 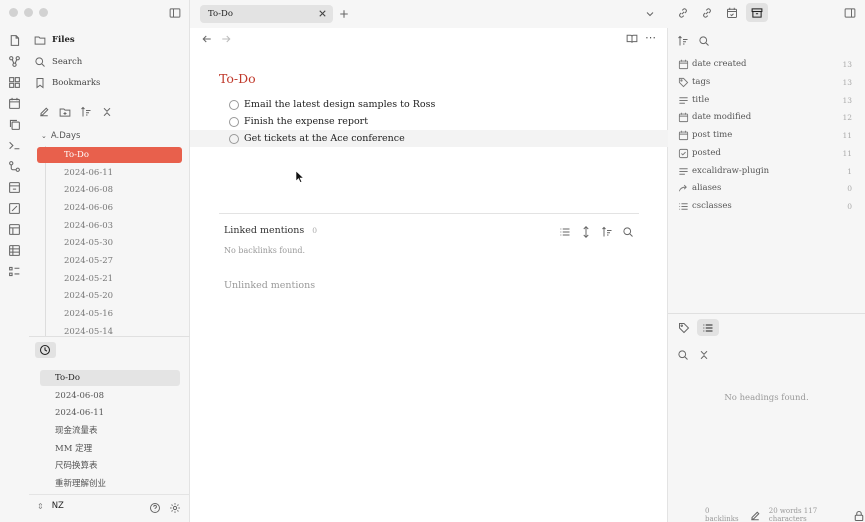 What do you see at coordinates (650, 14) in the screenshot?
I see `tab-list-chevron-icon` at bounding box center [650, 14].